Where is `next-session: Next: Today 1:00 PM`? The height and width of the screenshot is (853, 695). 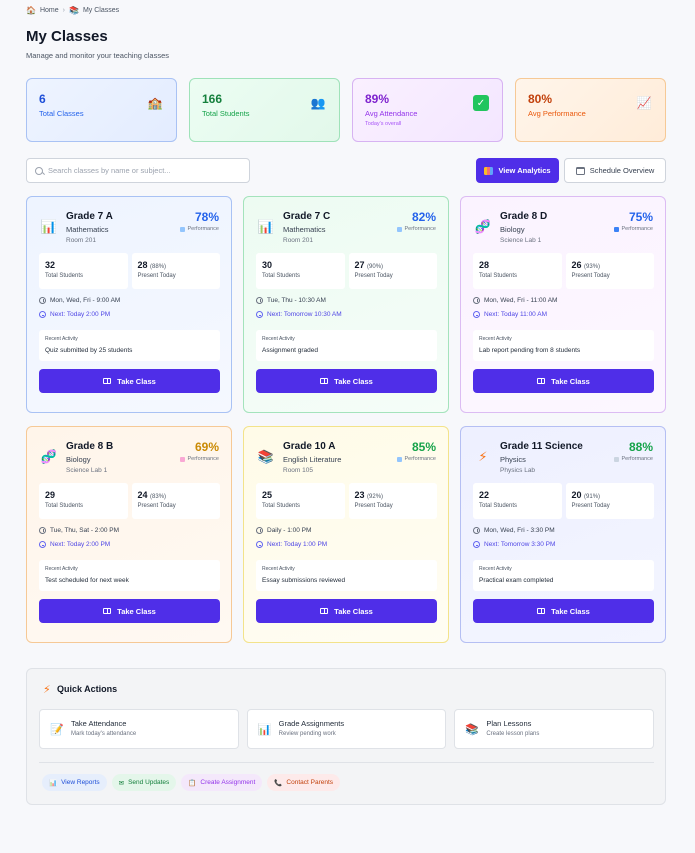 next-session: Next: Today 1:00 PM is located at coordinates (291, 544).